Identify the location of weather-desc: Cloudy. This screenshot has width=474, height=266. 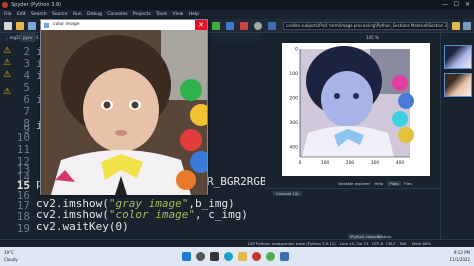
(11, 259).